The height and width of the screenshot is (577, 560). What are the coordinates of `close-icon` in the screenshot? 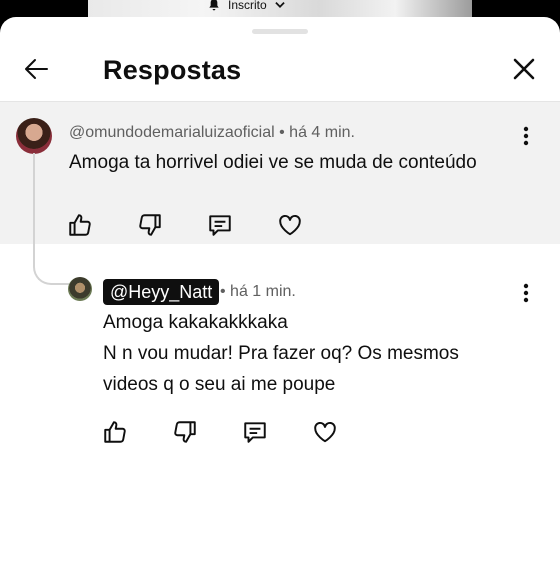 It's located at (524, 71).